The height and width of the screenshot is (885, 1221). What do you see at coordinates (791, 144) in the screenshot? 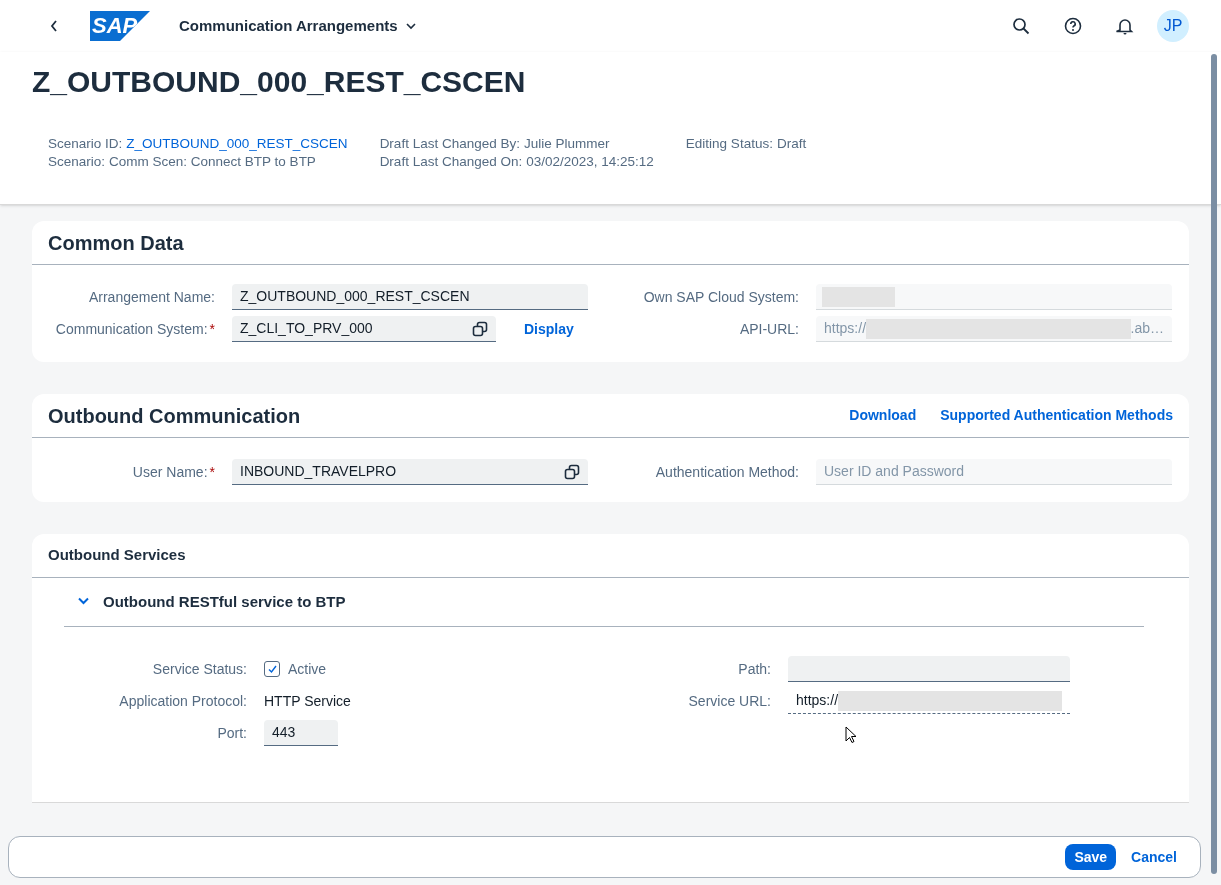
I see `attribute-value: Draft` at bounding box center [791, 144].